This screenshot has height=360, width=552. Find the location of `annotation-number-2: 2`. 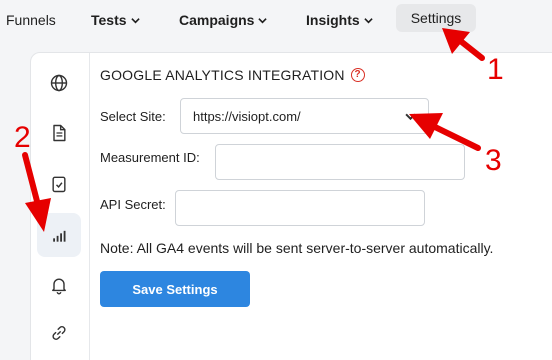

annotation-number-2: 2 is located at coordinates (22, 137).